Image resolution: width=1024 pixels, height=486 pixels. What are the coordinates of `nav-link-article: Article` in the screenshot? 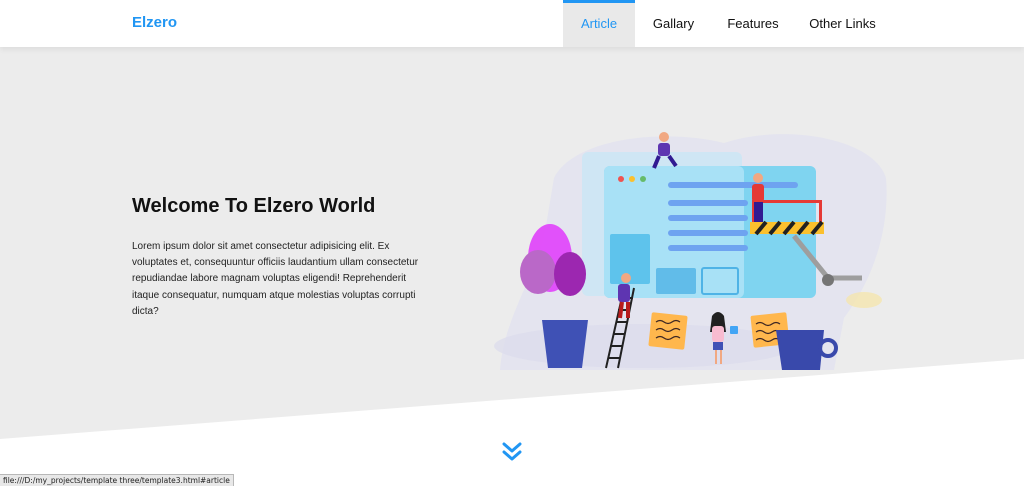 It's located at (599, 23).